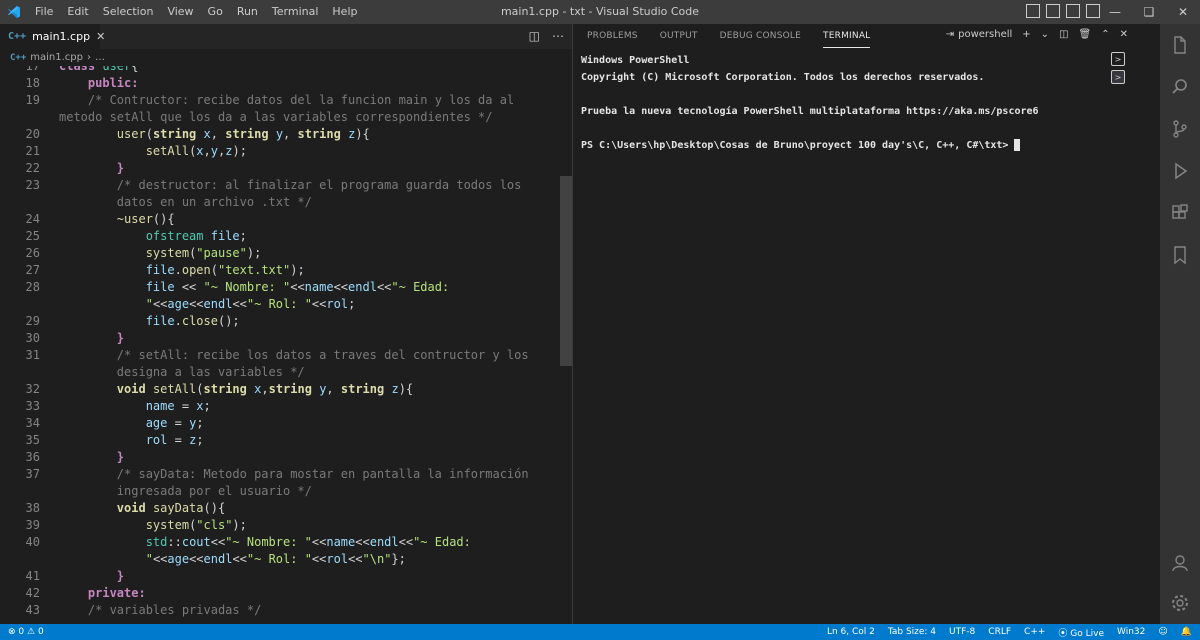 The width and height of the screenshot is (1200, 640). I want to click on code-line: 22 }, so click(280, 168).